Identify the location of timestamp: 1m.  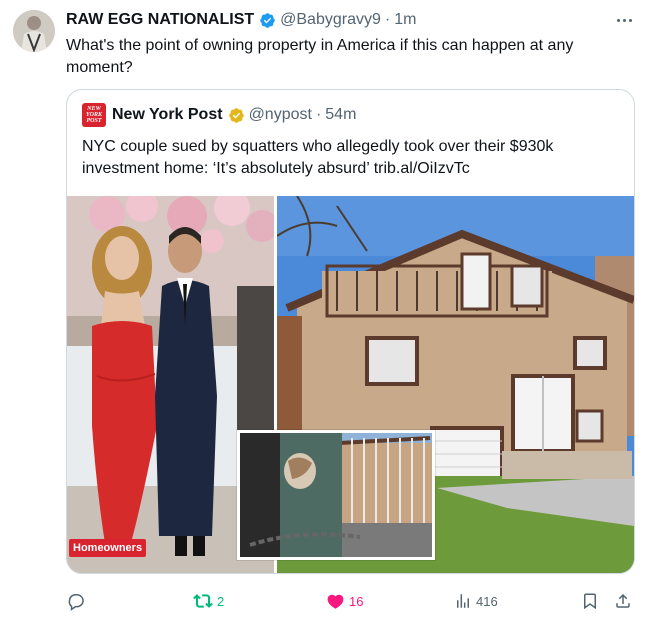
(405, 20).